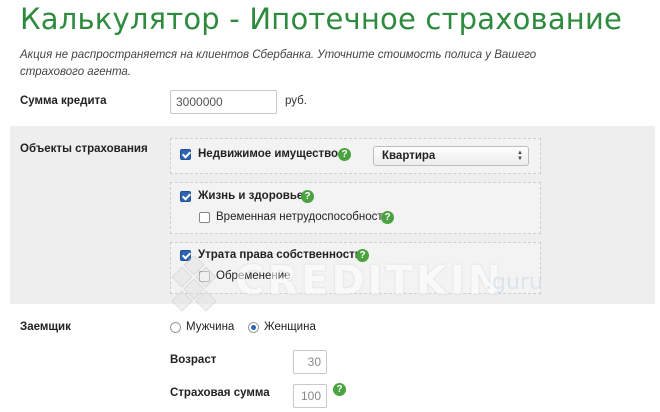 Image resolution: width=660 pixels, height=412 pixels. What do you see at coordinates (387, 217) in the screenshot?
I see `disability-help-icon: ?` at bounding box center [387, 217].